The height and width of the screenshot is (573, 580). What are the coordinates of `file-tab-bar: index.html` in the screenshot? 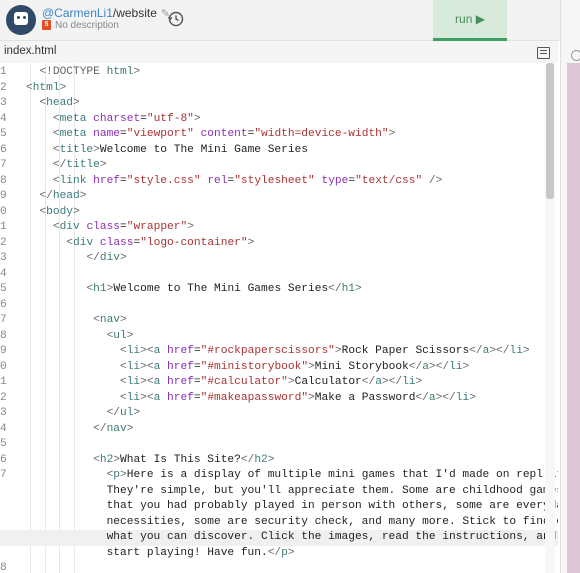 It's located at (279, 52).